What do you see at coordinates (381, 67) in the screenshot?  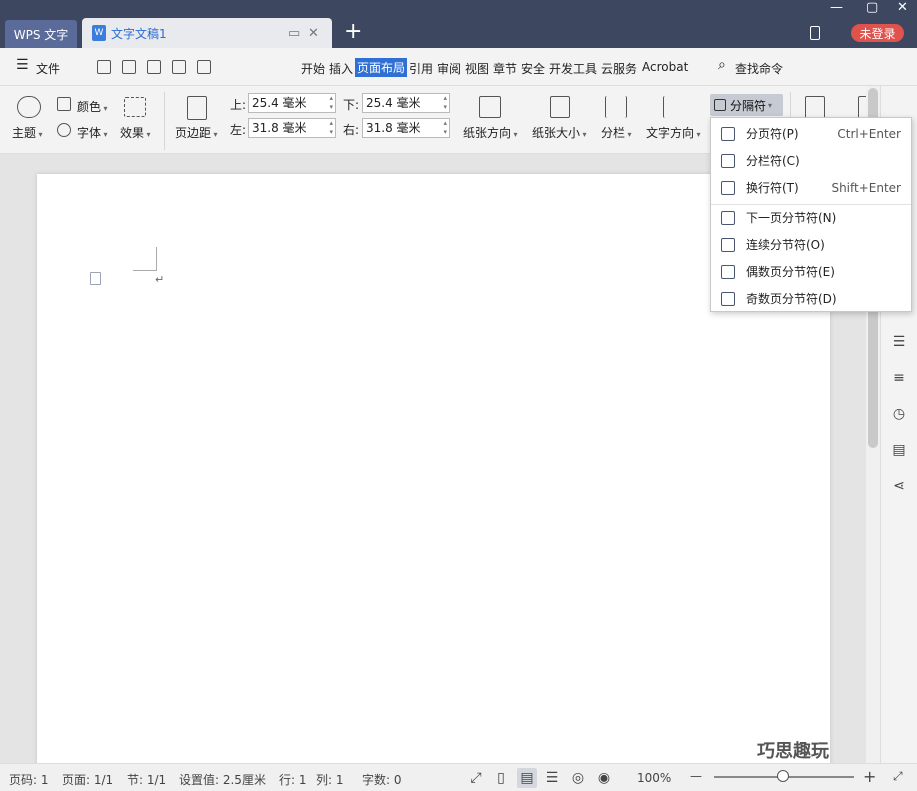 I see `menu-page-layout: 页面布局` at bounding box center [381, 67].